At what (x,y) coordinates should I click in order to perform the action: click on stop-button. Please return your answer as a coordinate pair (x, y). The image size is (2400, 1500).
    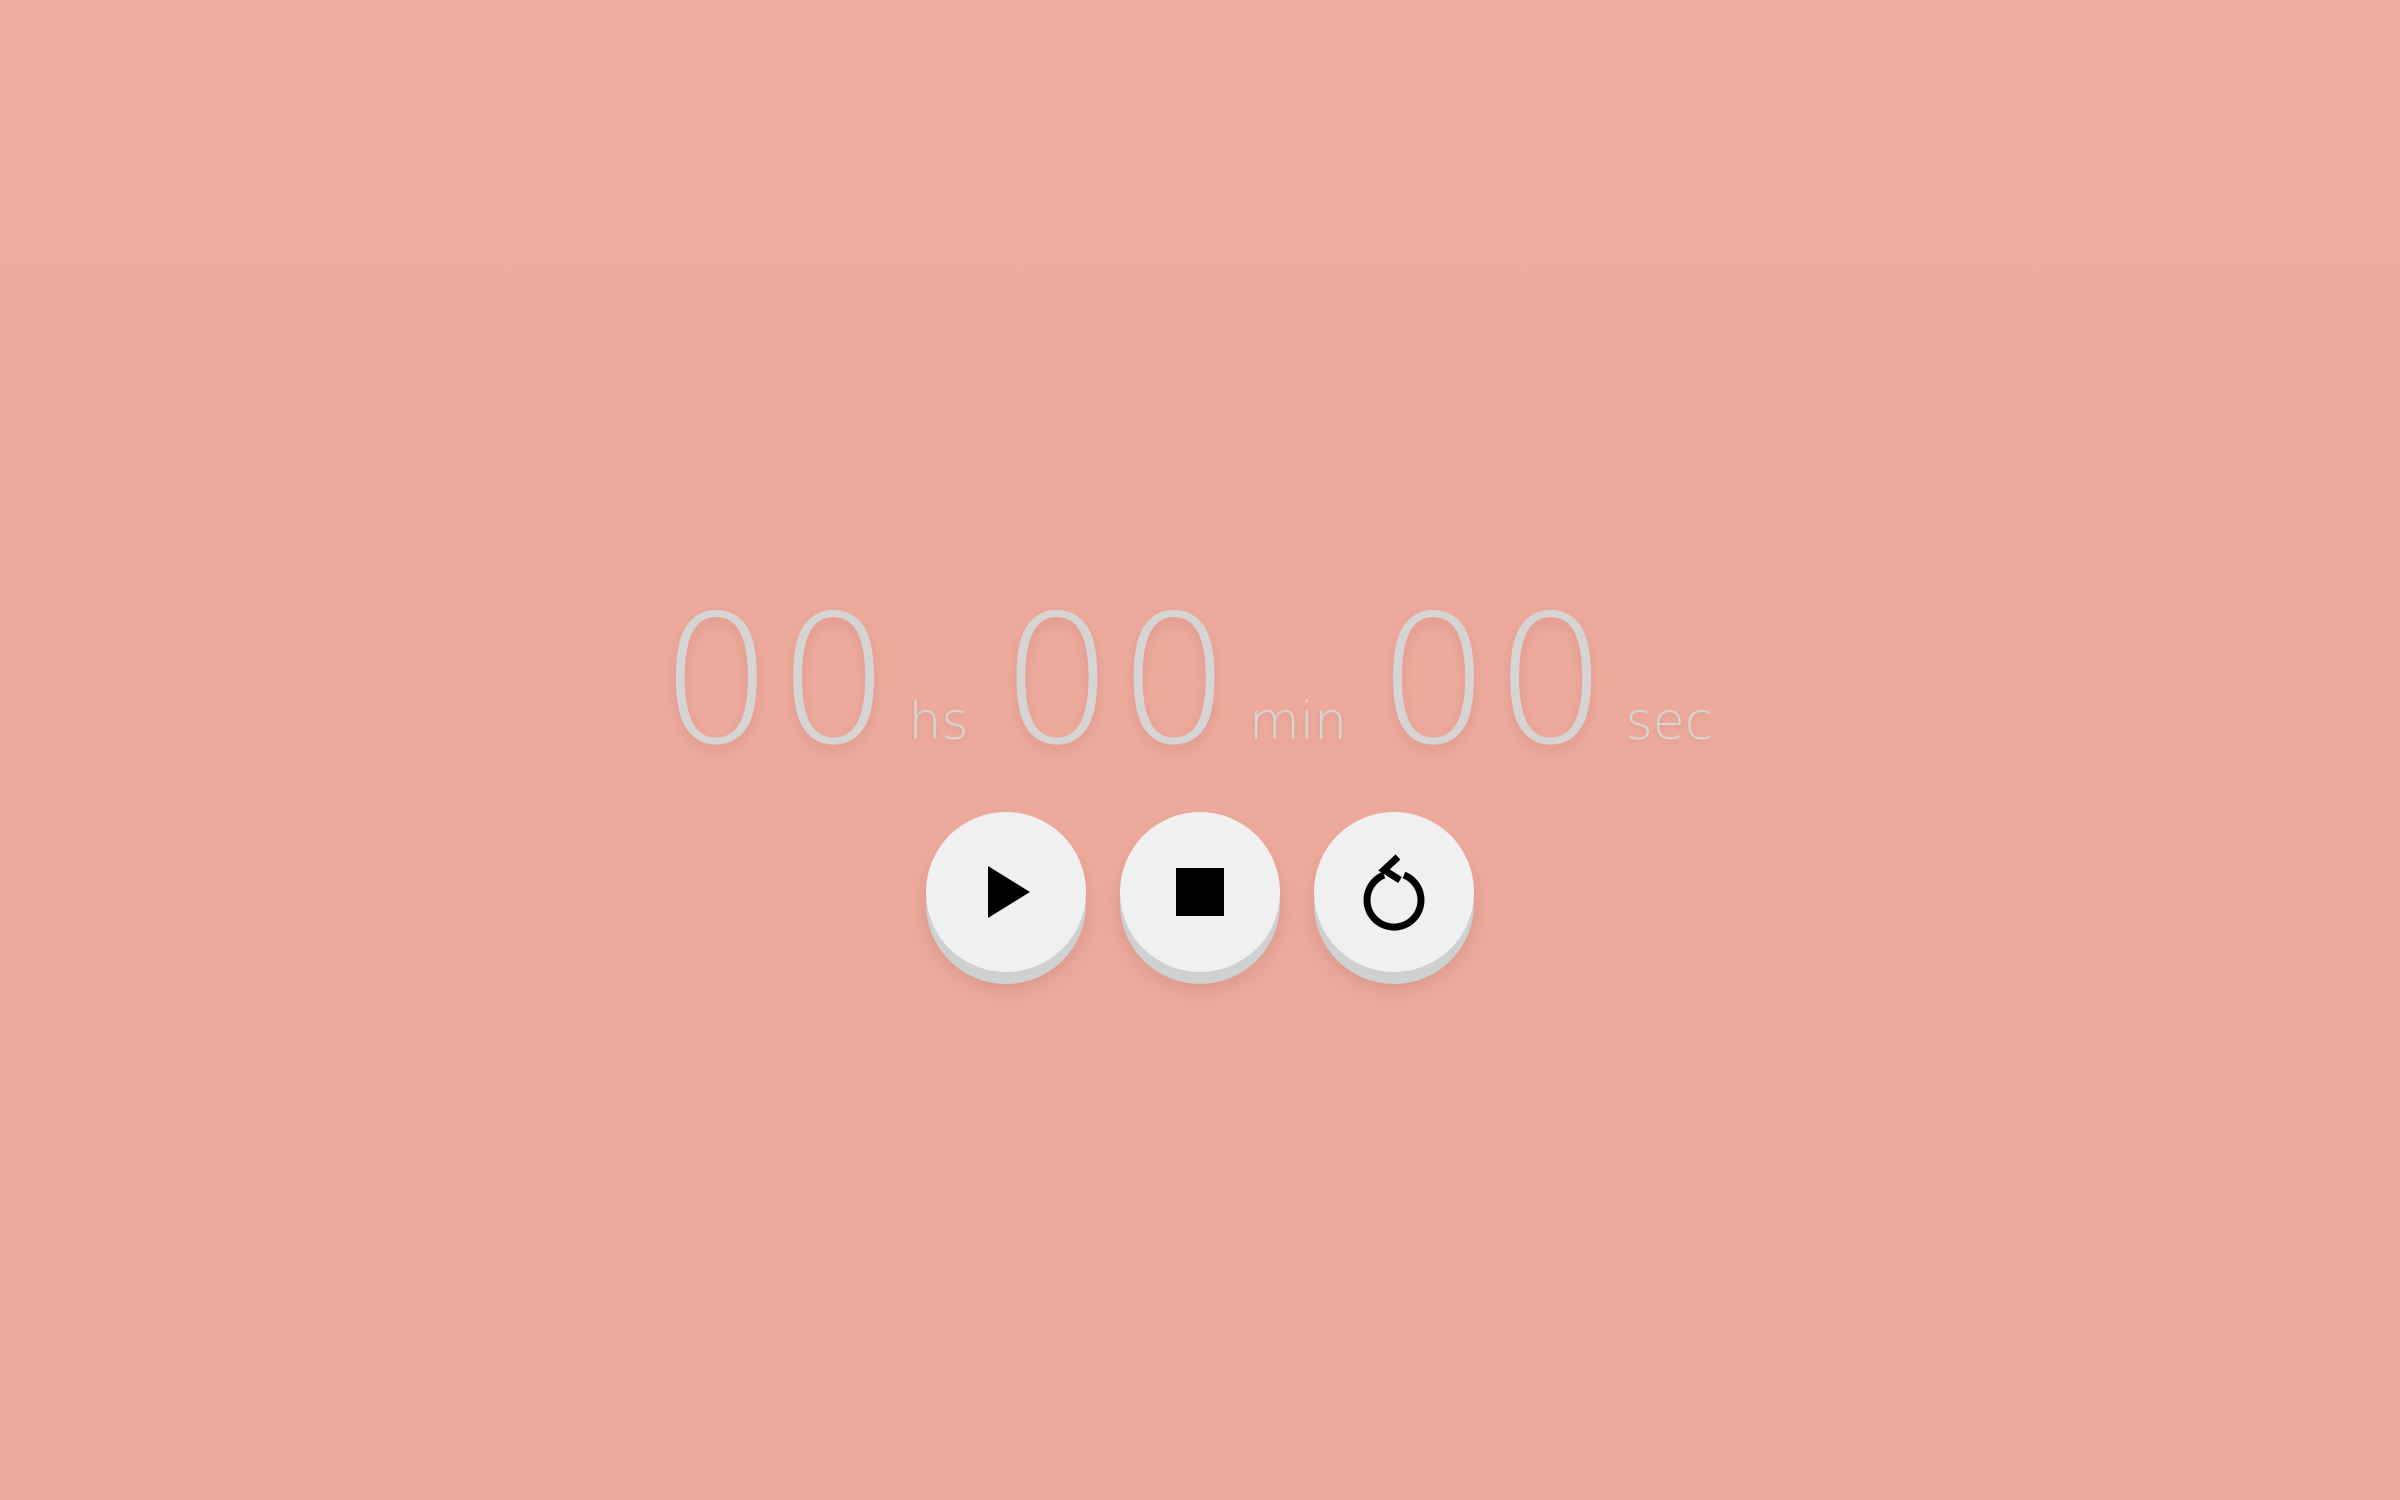
    Looking at the image, I should click on (1200, 892).